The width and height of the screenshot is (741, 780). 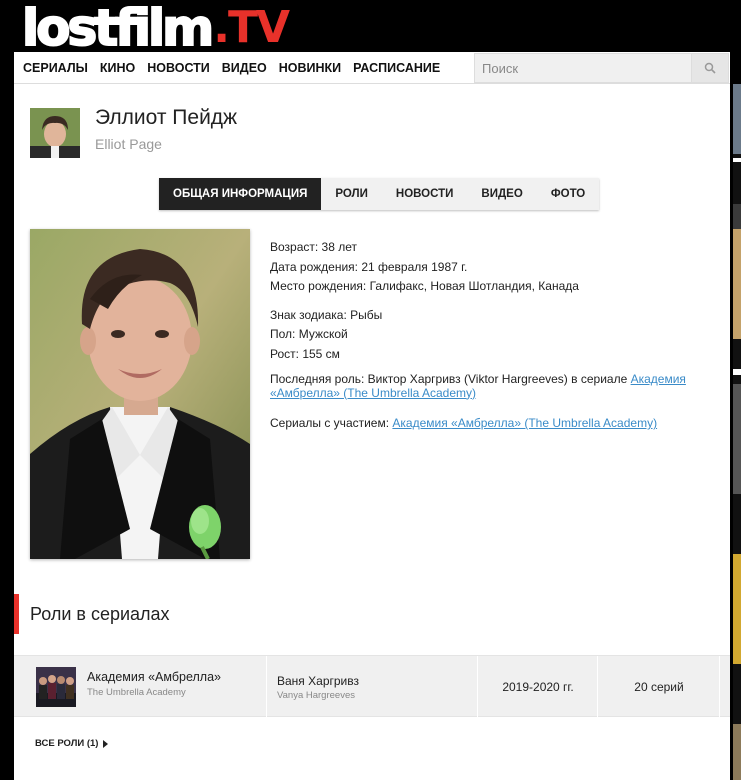 What do you see at coordinates (55, 68) in the screenshot?
I see `nav-item-series: Сериалы` at bounding box center [55, 68].